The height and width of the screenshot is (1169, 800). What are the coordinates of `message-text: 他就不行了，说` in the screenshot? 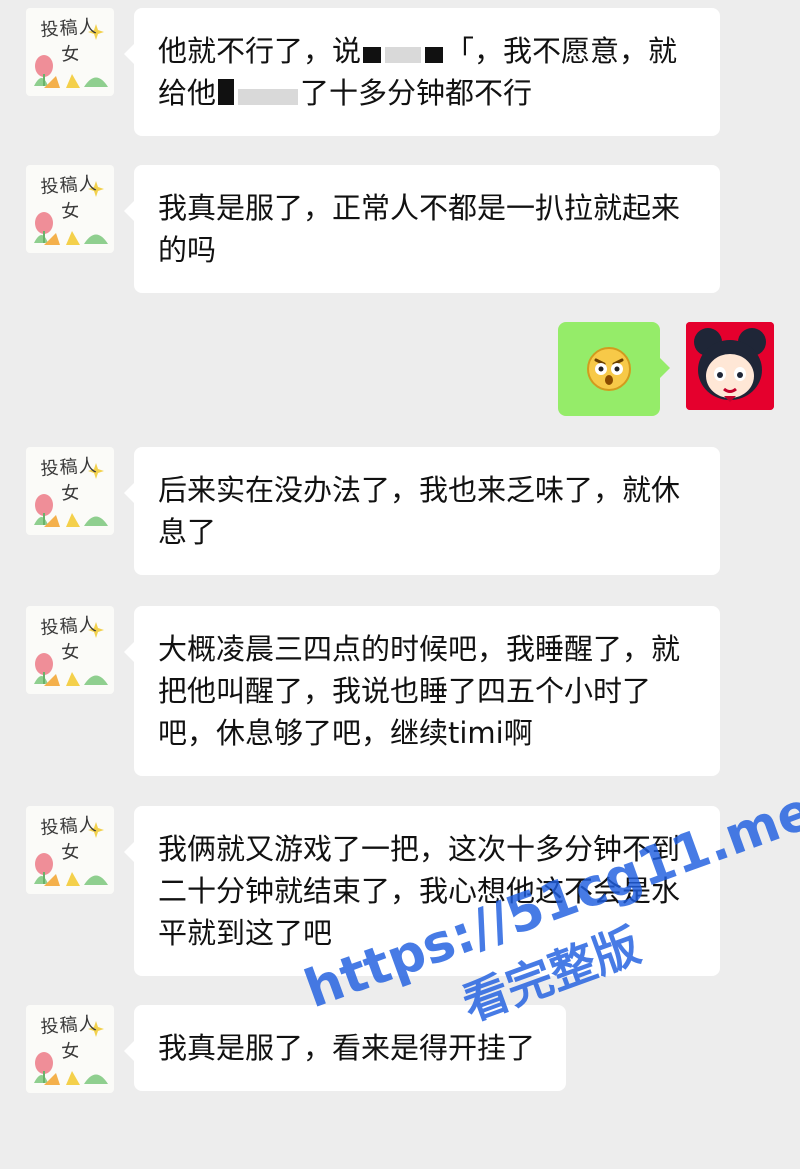 It's located at (260, 51).